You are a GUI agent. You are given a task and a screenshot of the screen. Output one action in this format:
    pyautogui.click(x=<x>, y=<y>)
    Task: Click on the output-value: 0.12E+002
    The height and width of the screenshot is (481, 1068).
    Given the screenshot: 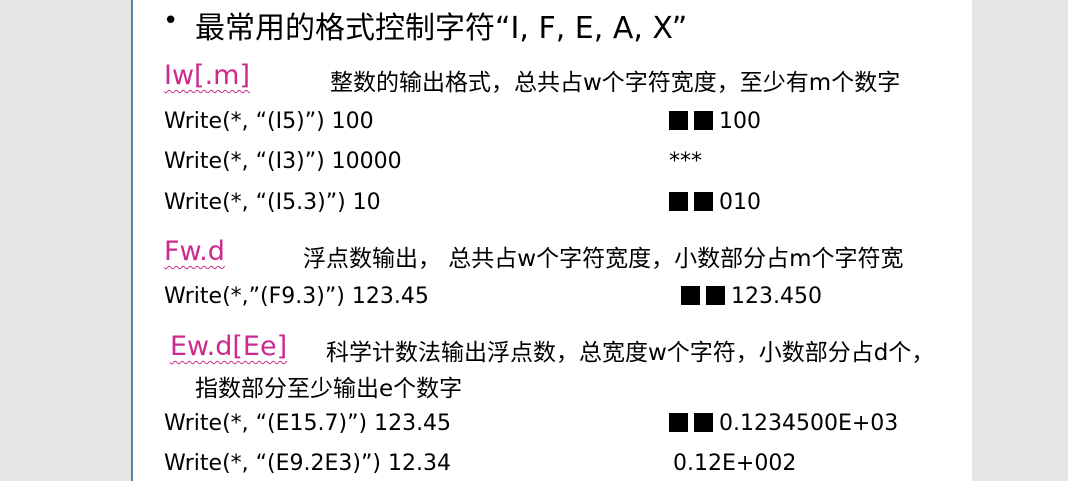 What is the action you would take?
    pyautogui.click(x=735, y=463)
    